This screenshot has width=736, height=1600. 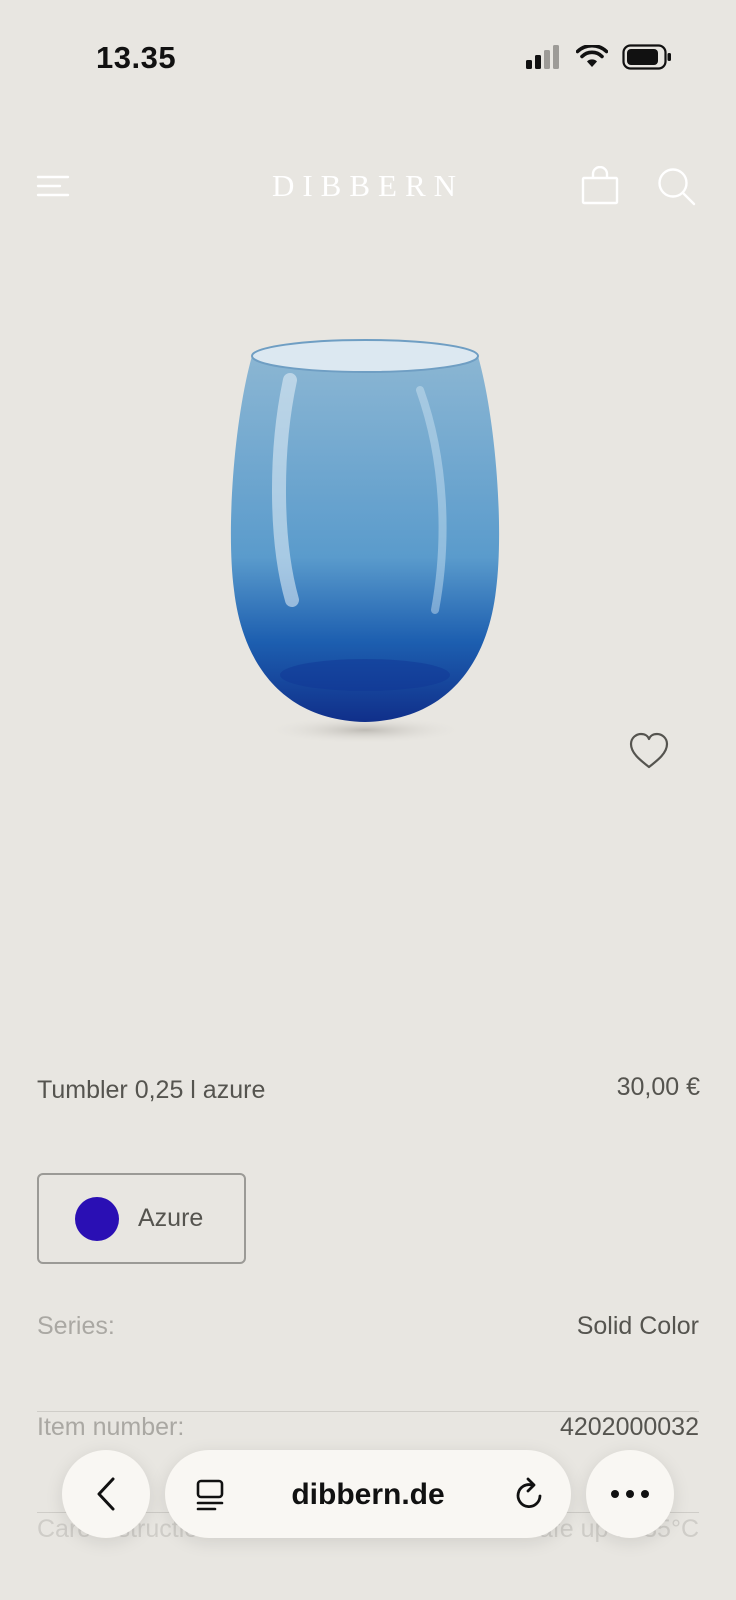 What do you see at coordinates (171, 1218) in the screenshot?
I see `color-option-label: Azure` at bounding box center [171, 1218].